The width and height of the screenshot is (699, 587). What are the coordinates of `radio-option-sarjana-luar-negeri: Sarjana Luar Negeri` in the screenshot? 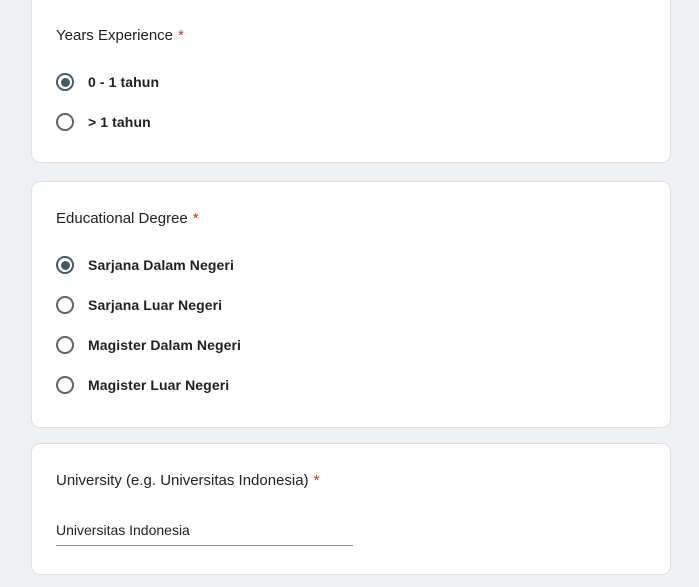 It's located at (351, 305).